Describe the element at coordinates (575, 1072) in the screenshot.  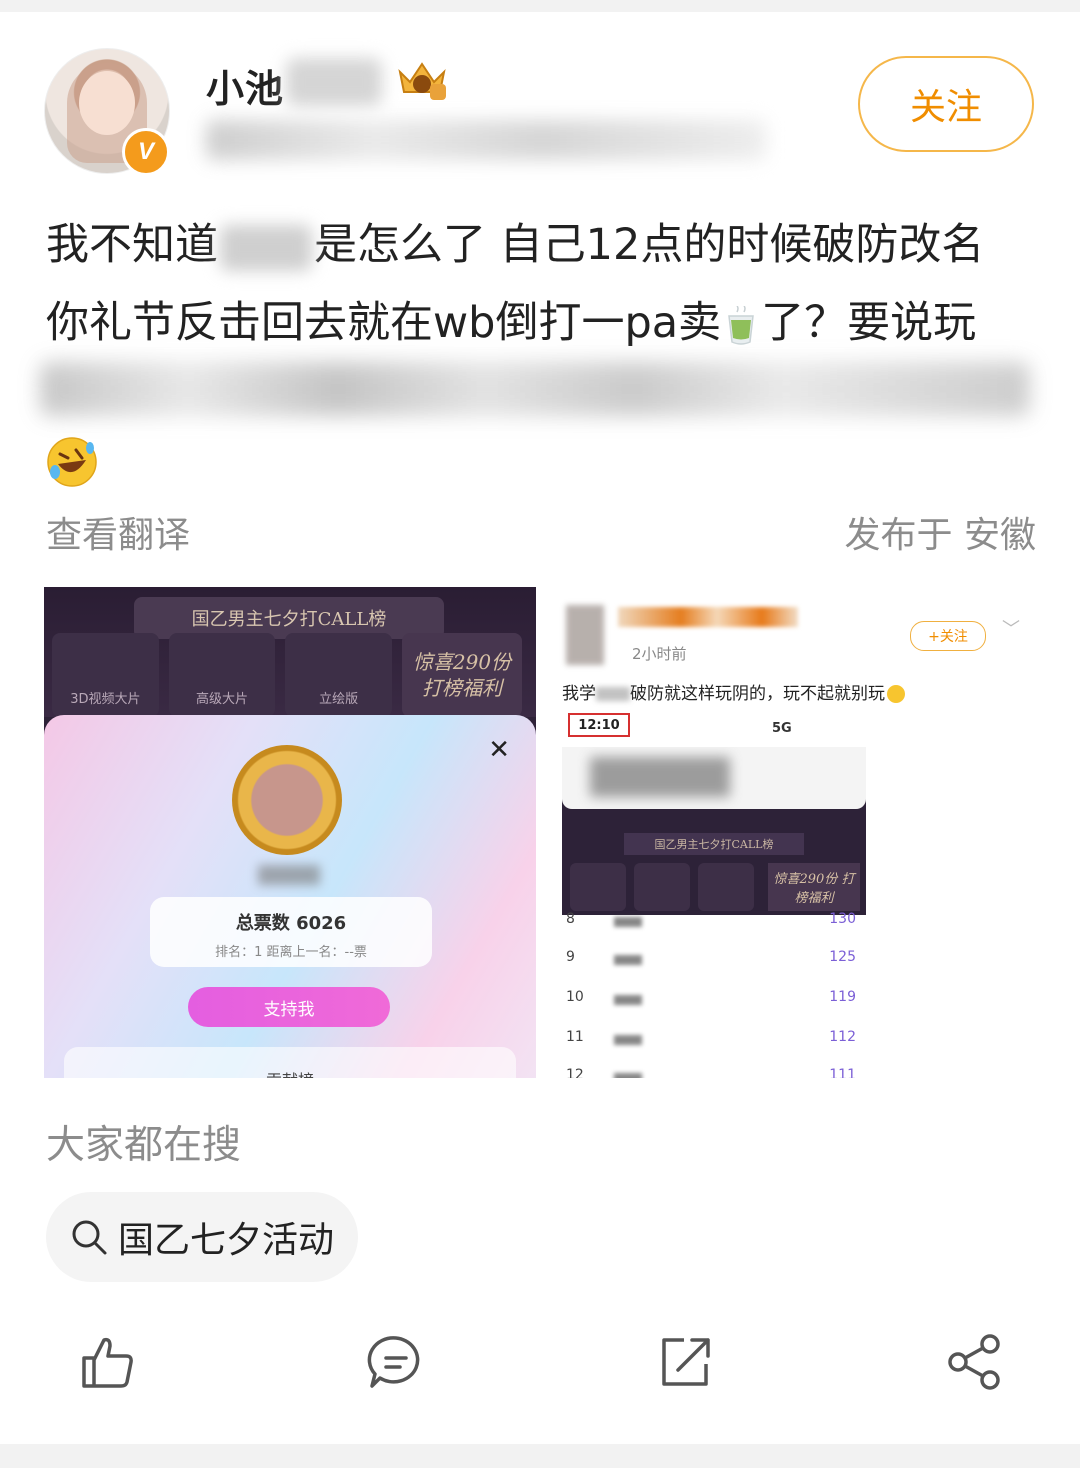
I see `rank-number: 12` at that location.